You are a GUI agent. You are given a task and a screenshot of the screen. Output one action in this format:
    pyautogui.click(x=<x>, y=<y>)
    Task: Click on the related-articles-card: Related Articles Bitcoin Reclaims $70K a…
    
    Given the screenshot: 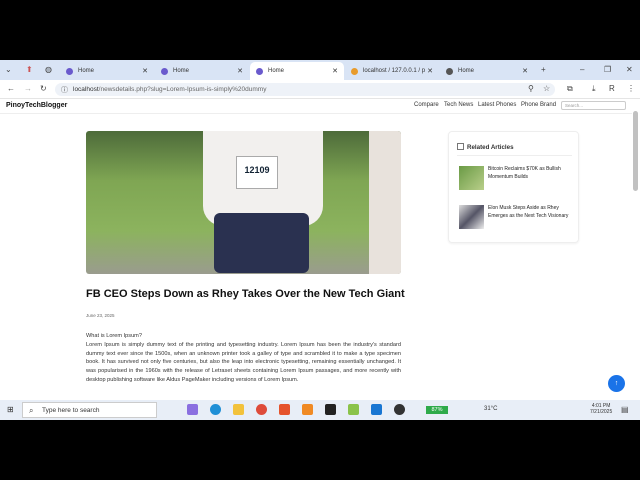 What is the action you would take?
    pyautogui.click(x=513, y=187)
    